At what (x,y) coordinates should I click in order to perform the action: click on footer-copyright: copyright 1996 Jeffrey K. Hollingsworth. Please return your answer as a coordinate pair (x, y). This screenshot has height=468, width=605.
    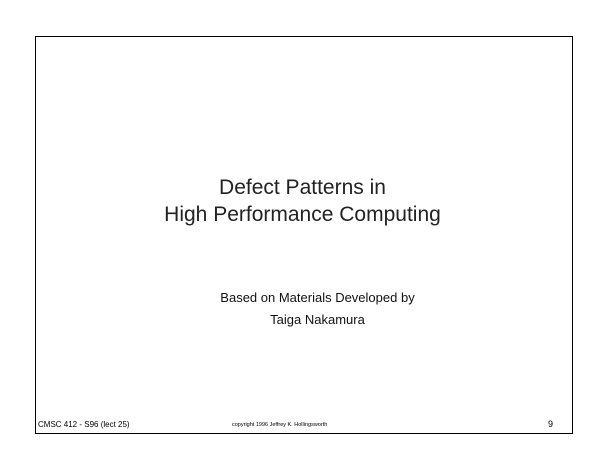
    Looking at the image, I should click on (280, 425).